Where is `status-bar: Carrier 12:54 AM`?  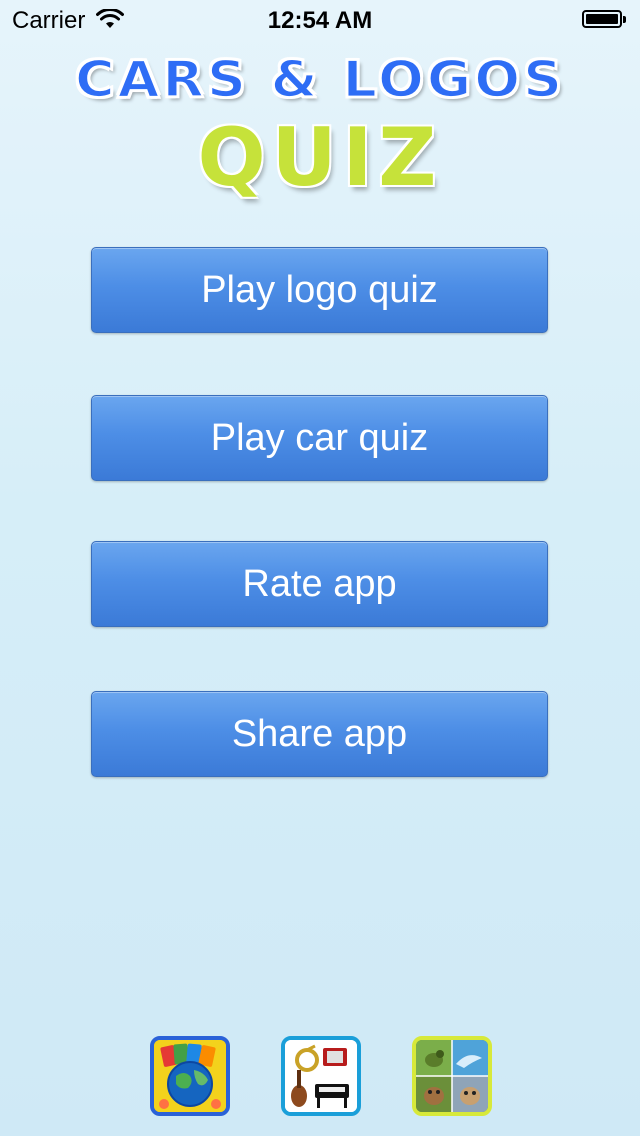 status-bar: Carrier 12:54 AM is located at coordinates (320, 20).